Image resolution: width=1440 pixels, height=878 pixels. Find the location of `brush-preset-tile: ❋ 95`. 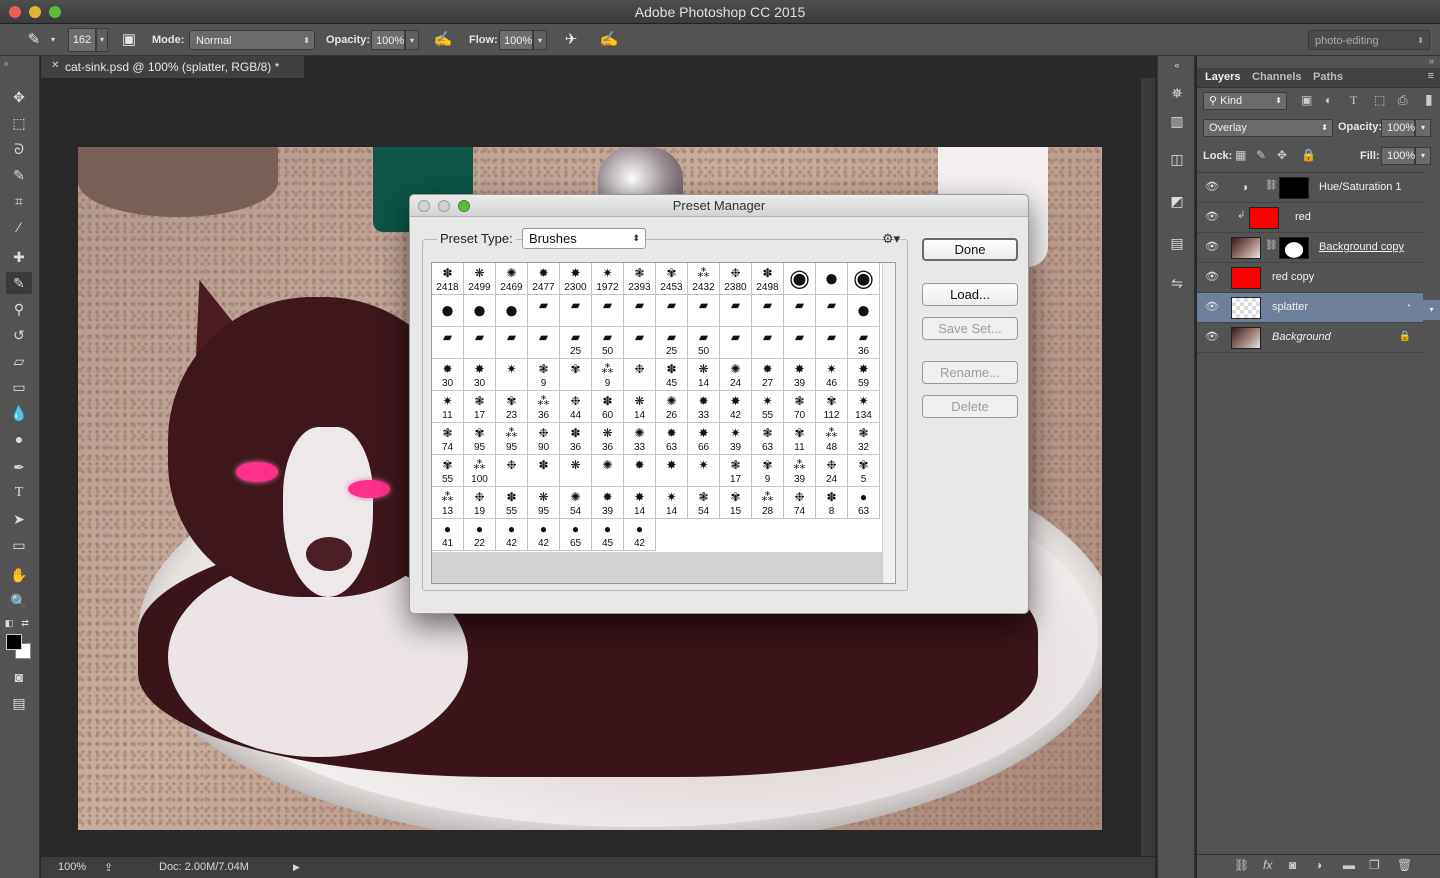

brush-preset-tile: ❋ 95 is located at coordinates (544, 503).